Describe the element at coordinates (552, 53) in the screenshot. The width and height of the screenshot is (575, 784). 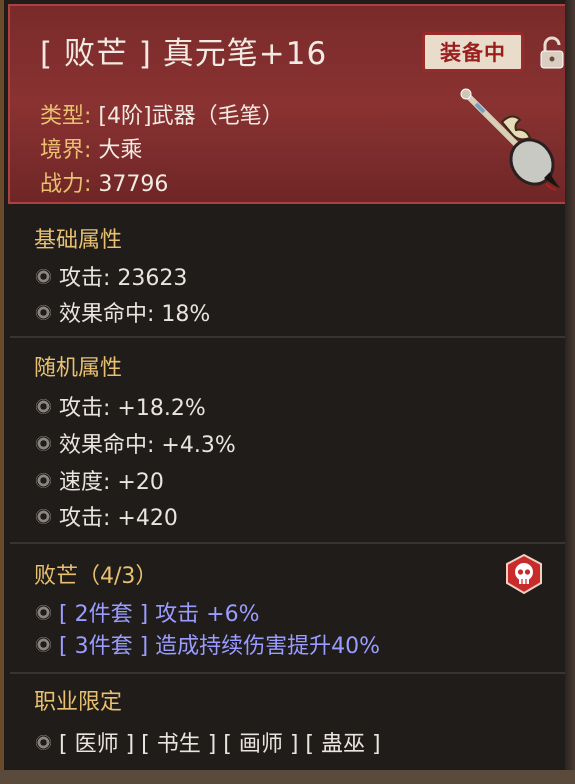
I see `lock-icon` at that location.